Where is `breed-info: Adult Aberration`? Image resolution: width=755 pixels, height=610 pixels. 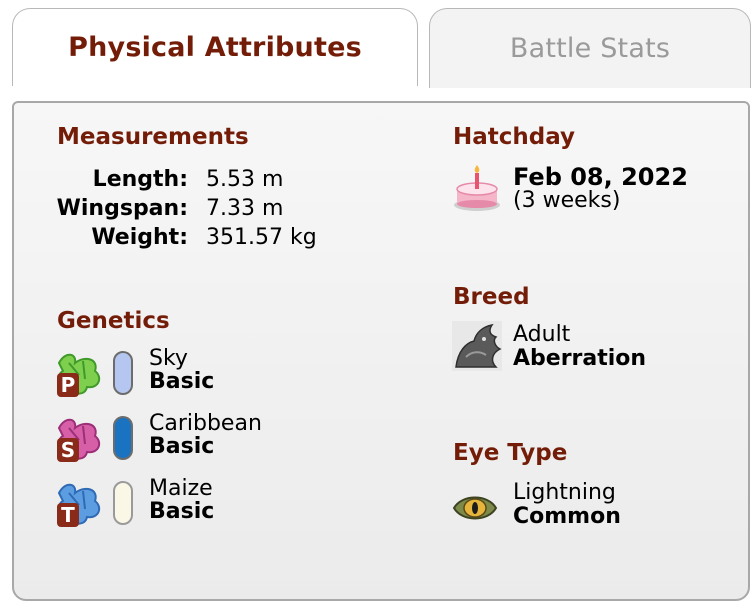
breed-info: Adult Aberration is located at coordinates (579, 347).